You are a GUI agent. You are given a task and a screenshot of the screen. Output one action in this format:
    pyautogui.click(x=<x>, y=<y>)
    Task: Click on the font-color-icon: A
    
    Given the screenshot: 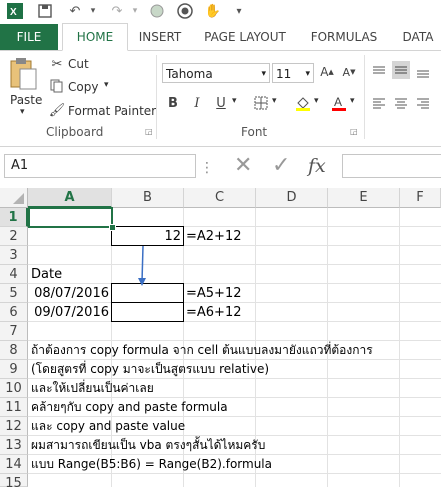 What is the action you would take?
    pyautogui.click(x=339, y=103)
    